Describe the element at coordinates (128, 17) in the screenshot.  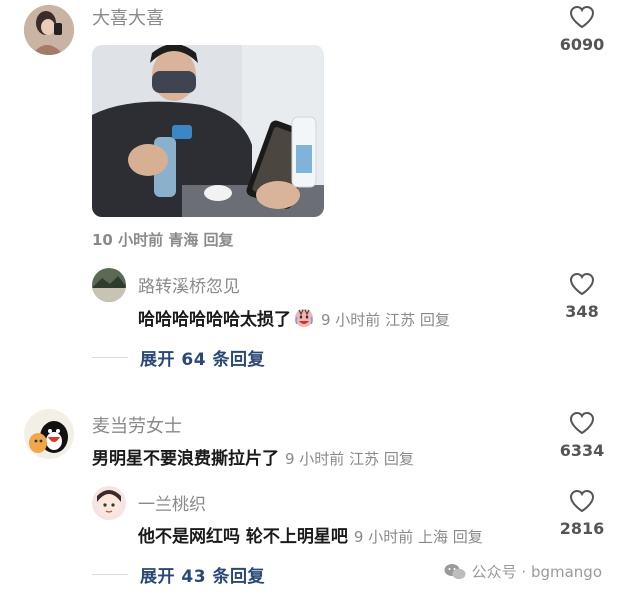
I see `comment-username: 大喜大喜` at that location.